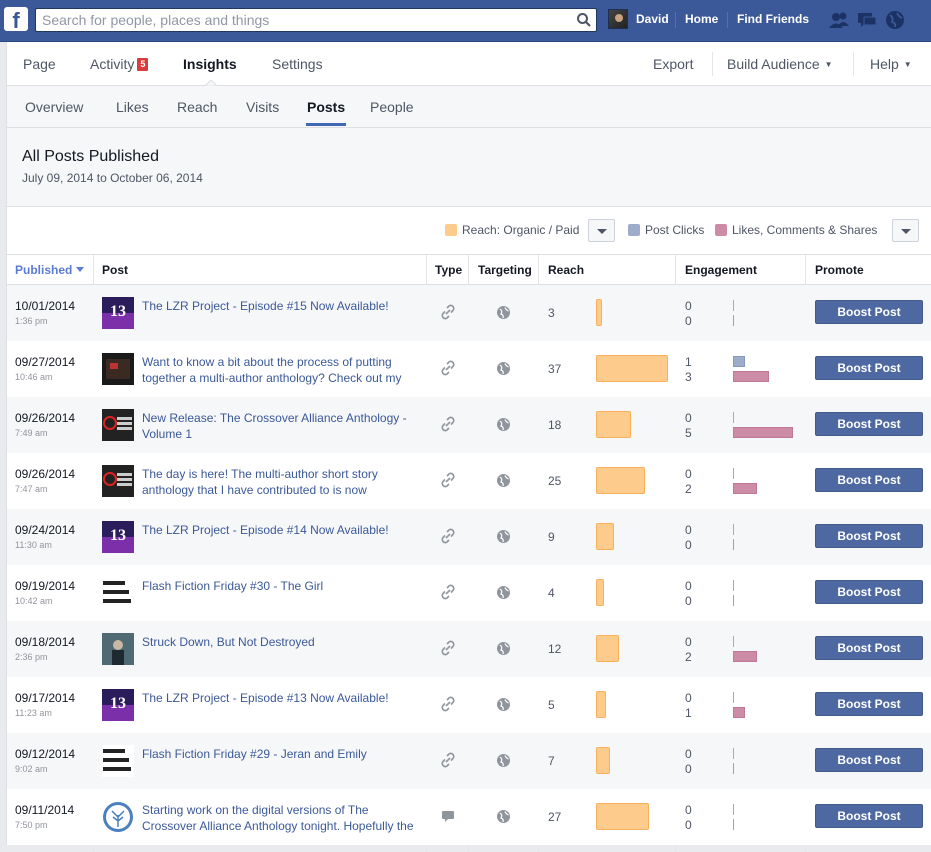 Image resolution: width=931 pixels, height=852 pixels. I want to click on tab-insights: Insights, so click(210, 64).